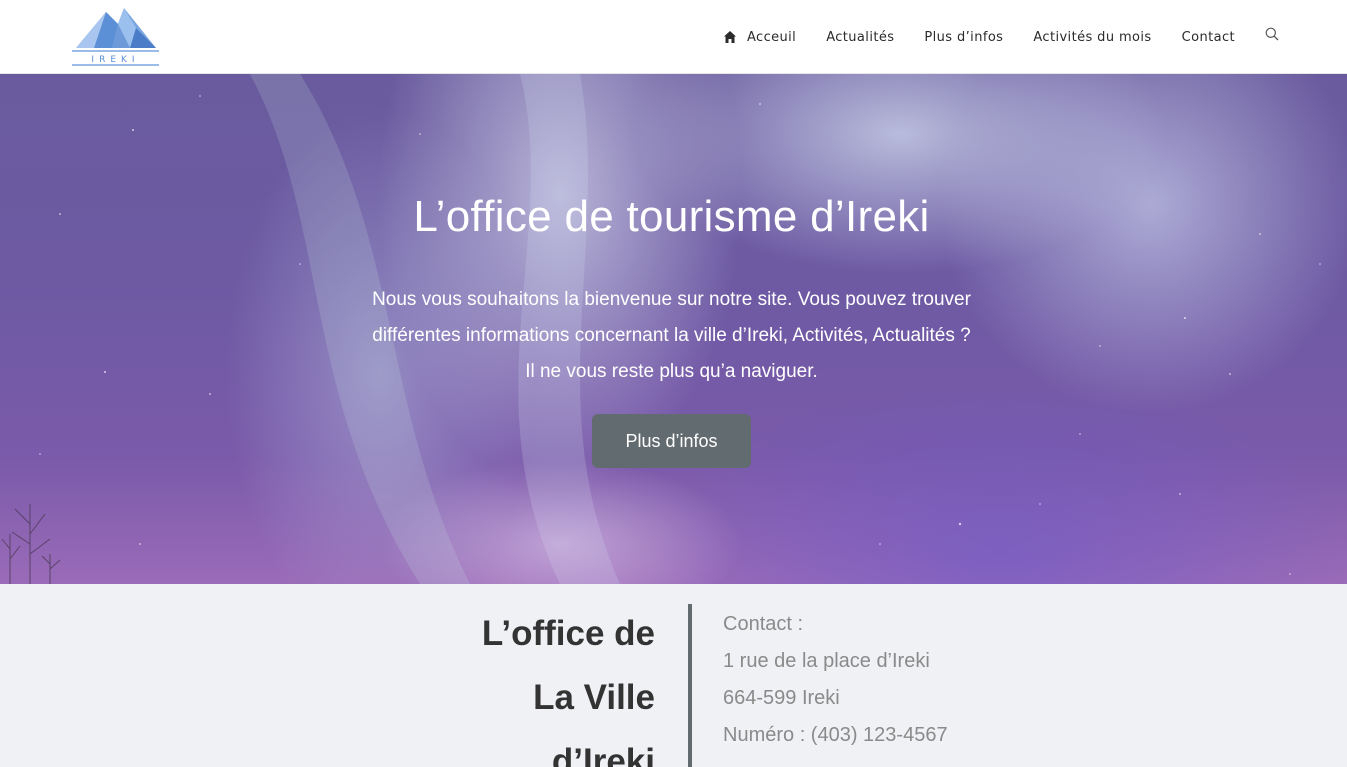  What do you see at coordinates (505, 684) in the screenshot?
I see `office-title: L’office de La Ville d’Ireki` at bounding box center [505, 684].